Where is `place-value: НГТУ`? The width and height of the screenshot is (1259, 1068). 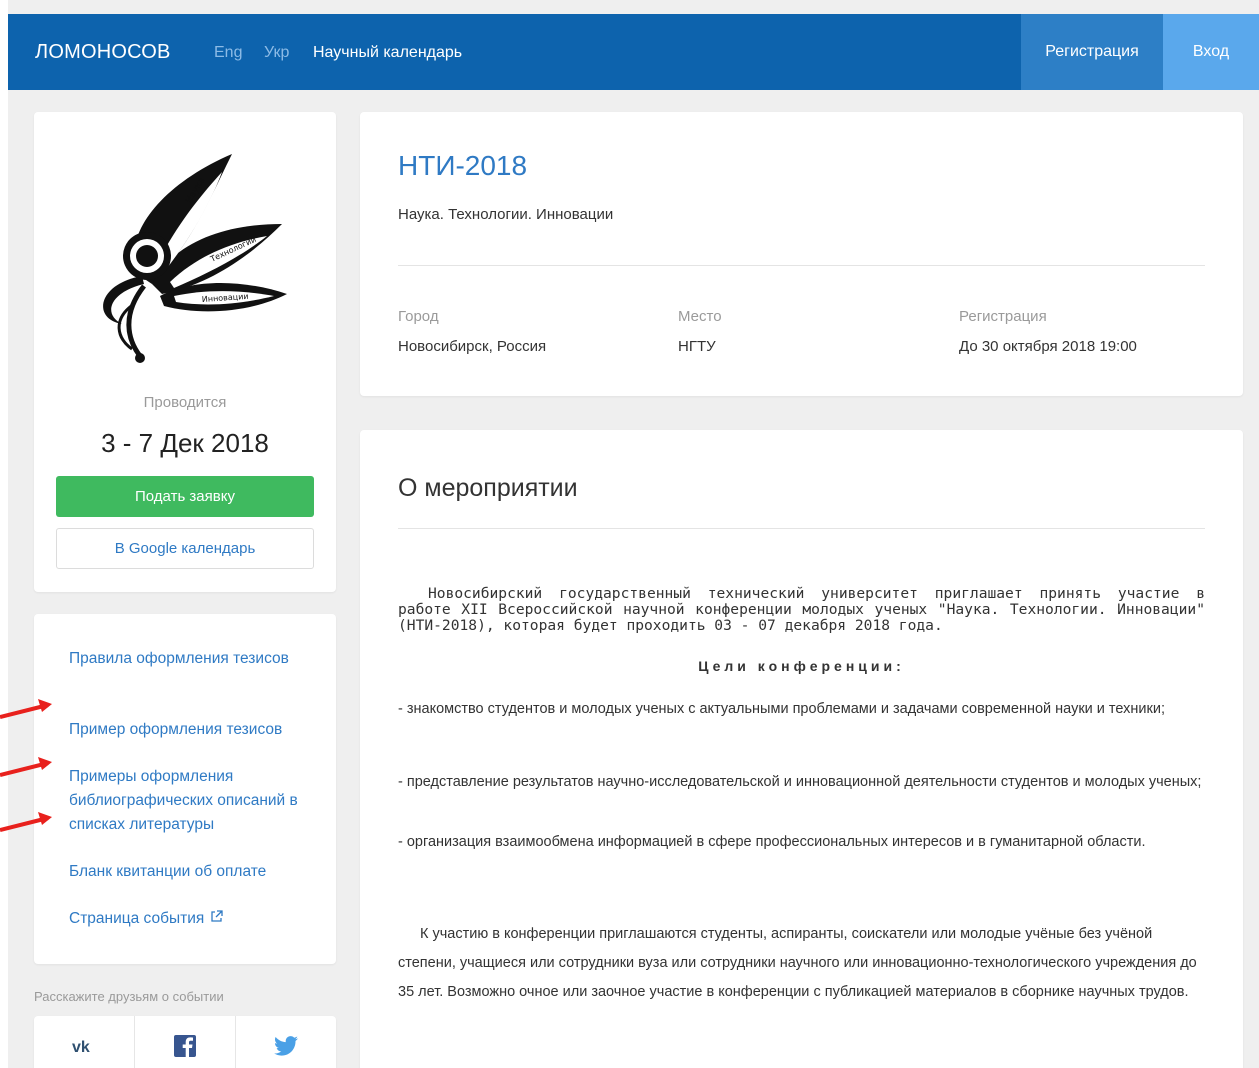 place-value: НГТУ is located at coordinates (697, 346).